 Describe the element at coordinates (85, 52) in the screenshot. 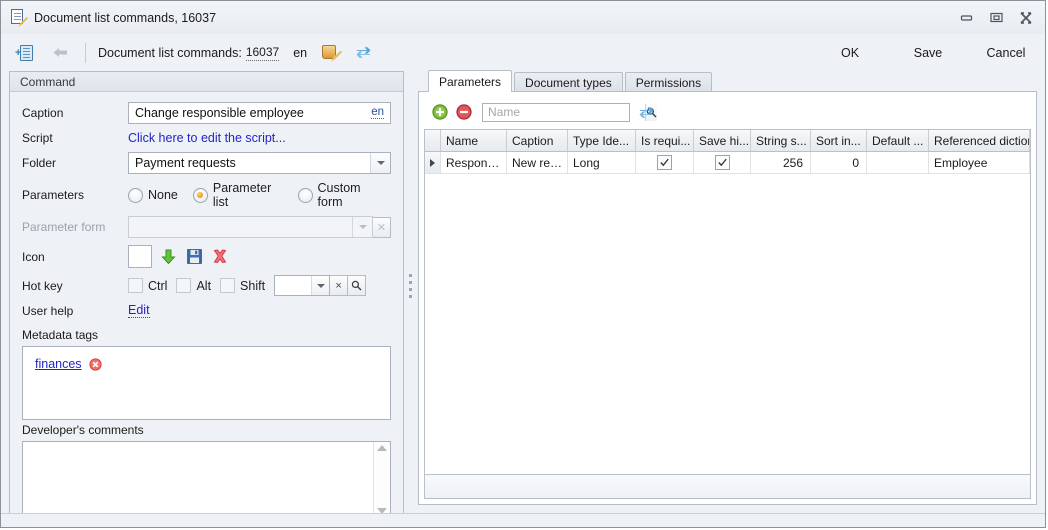

I see `toolbar-separator` at that location.